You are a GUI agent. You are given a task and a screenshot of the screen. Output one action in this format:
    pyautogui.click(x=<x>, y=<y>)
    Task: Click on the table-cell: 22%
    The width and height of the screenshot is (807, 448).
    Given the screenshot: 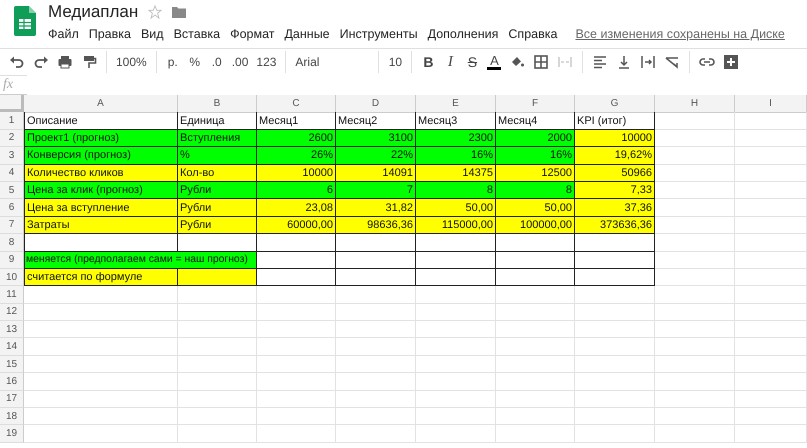 What is the action you would take?
    pyautogui.click(x=376, y=156)
    